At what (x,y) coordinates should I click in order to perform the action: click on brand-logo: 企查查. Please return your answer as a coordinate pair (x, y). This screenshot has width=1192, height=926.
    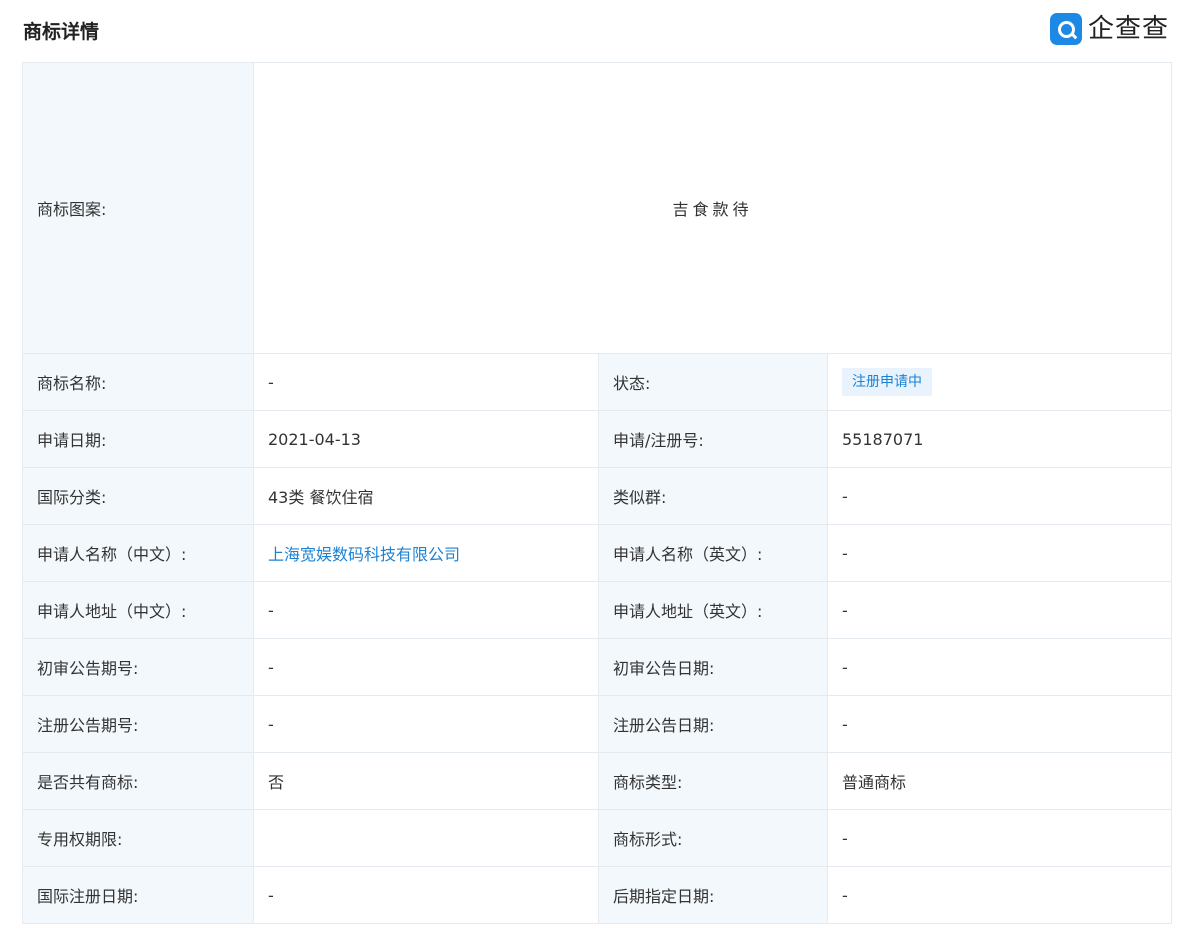
    Looking at the image, I should click on (1109, 29).